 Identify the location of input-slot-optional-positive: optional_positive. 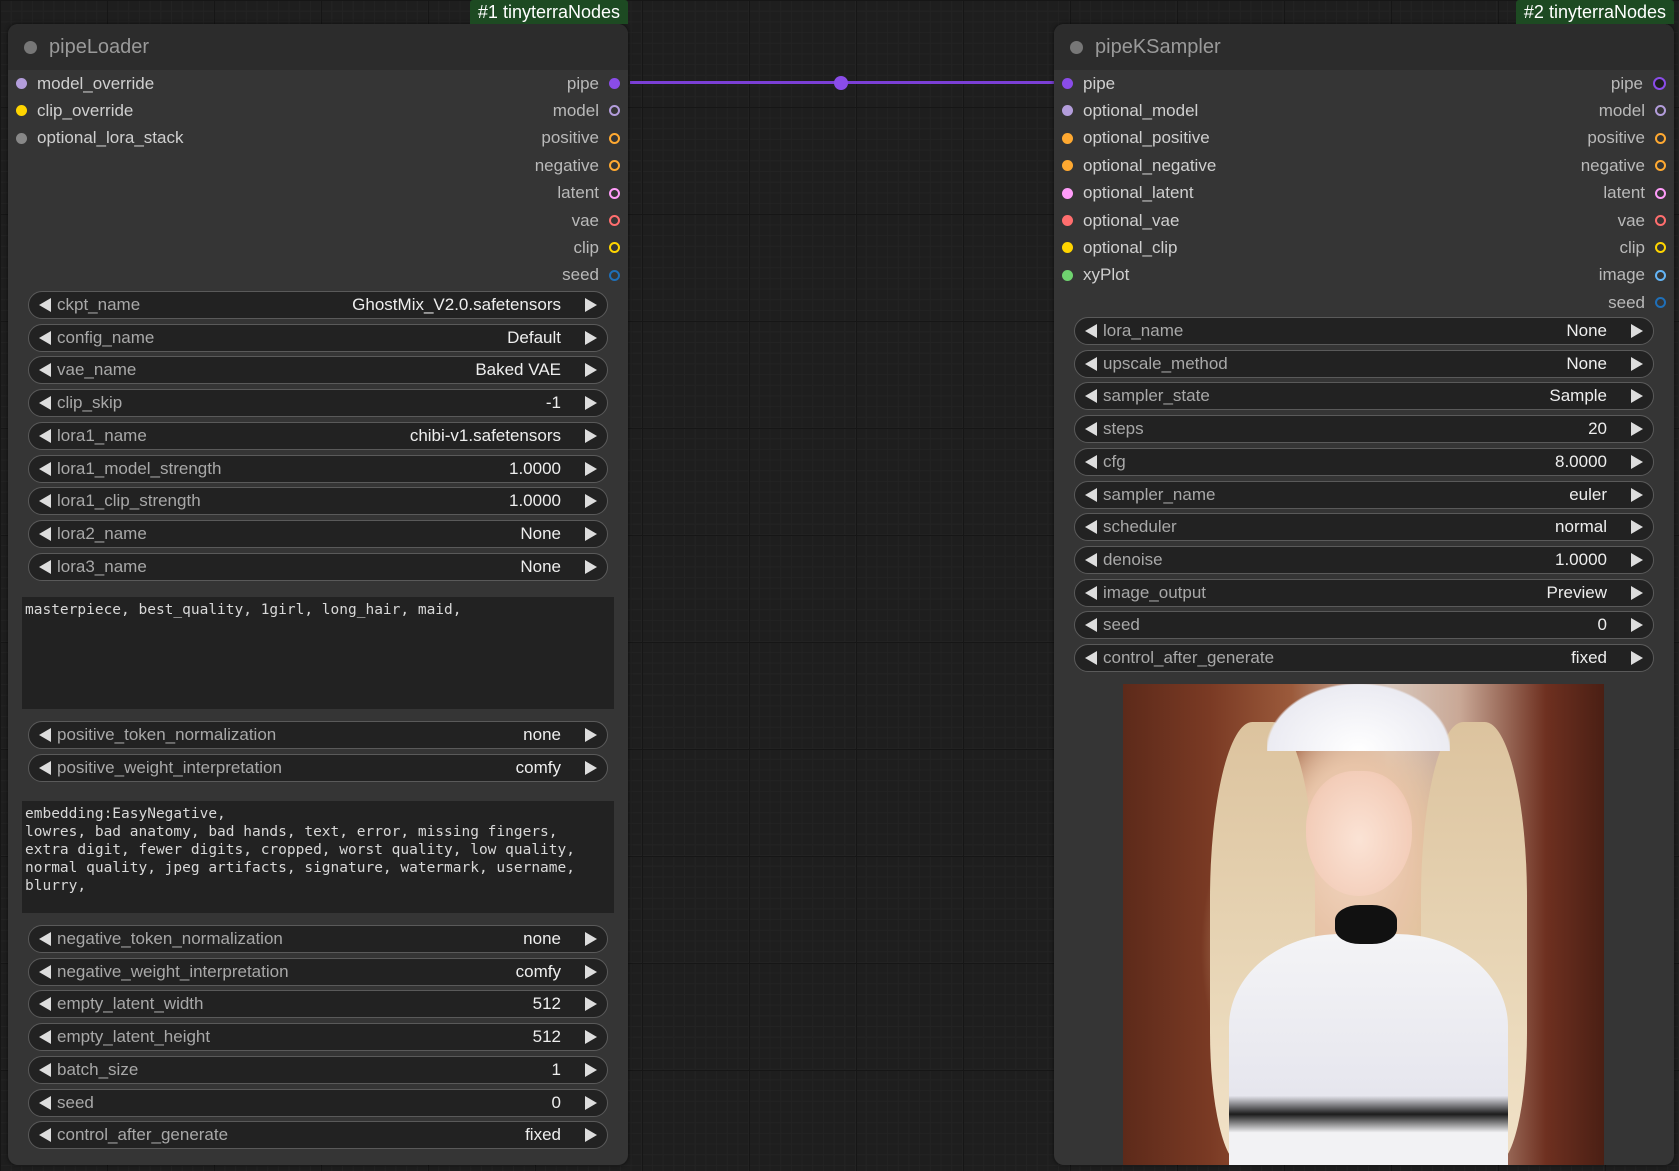
(1136, 138).